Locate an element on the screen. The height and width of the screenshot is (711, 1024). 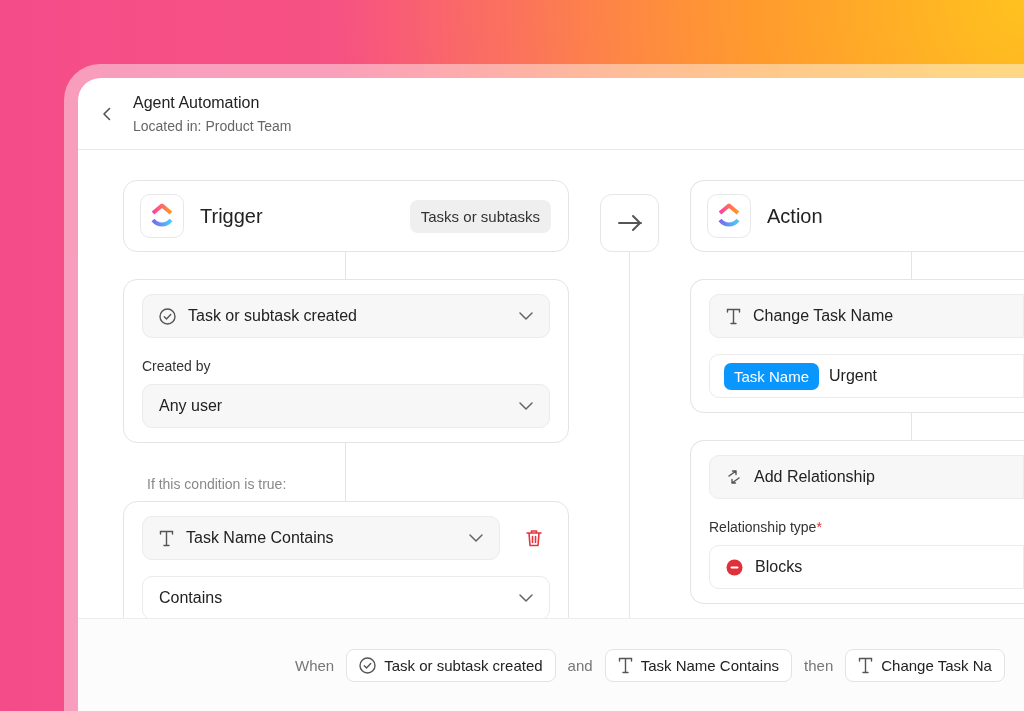
blocked-icon is located at coordinates (734, 567).